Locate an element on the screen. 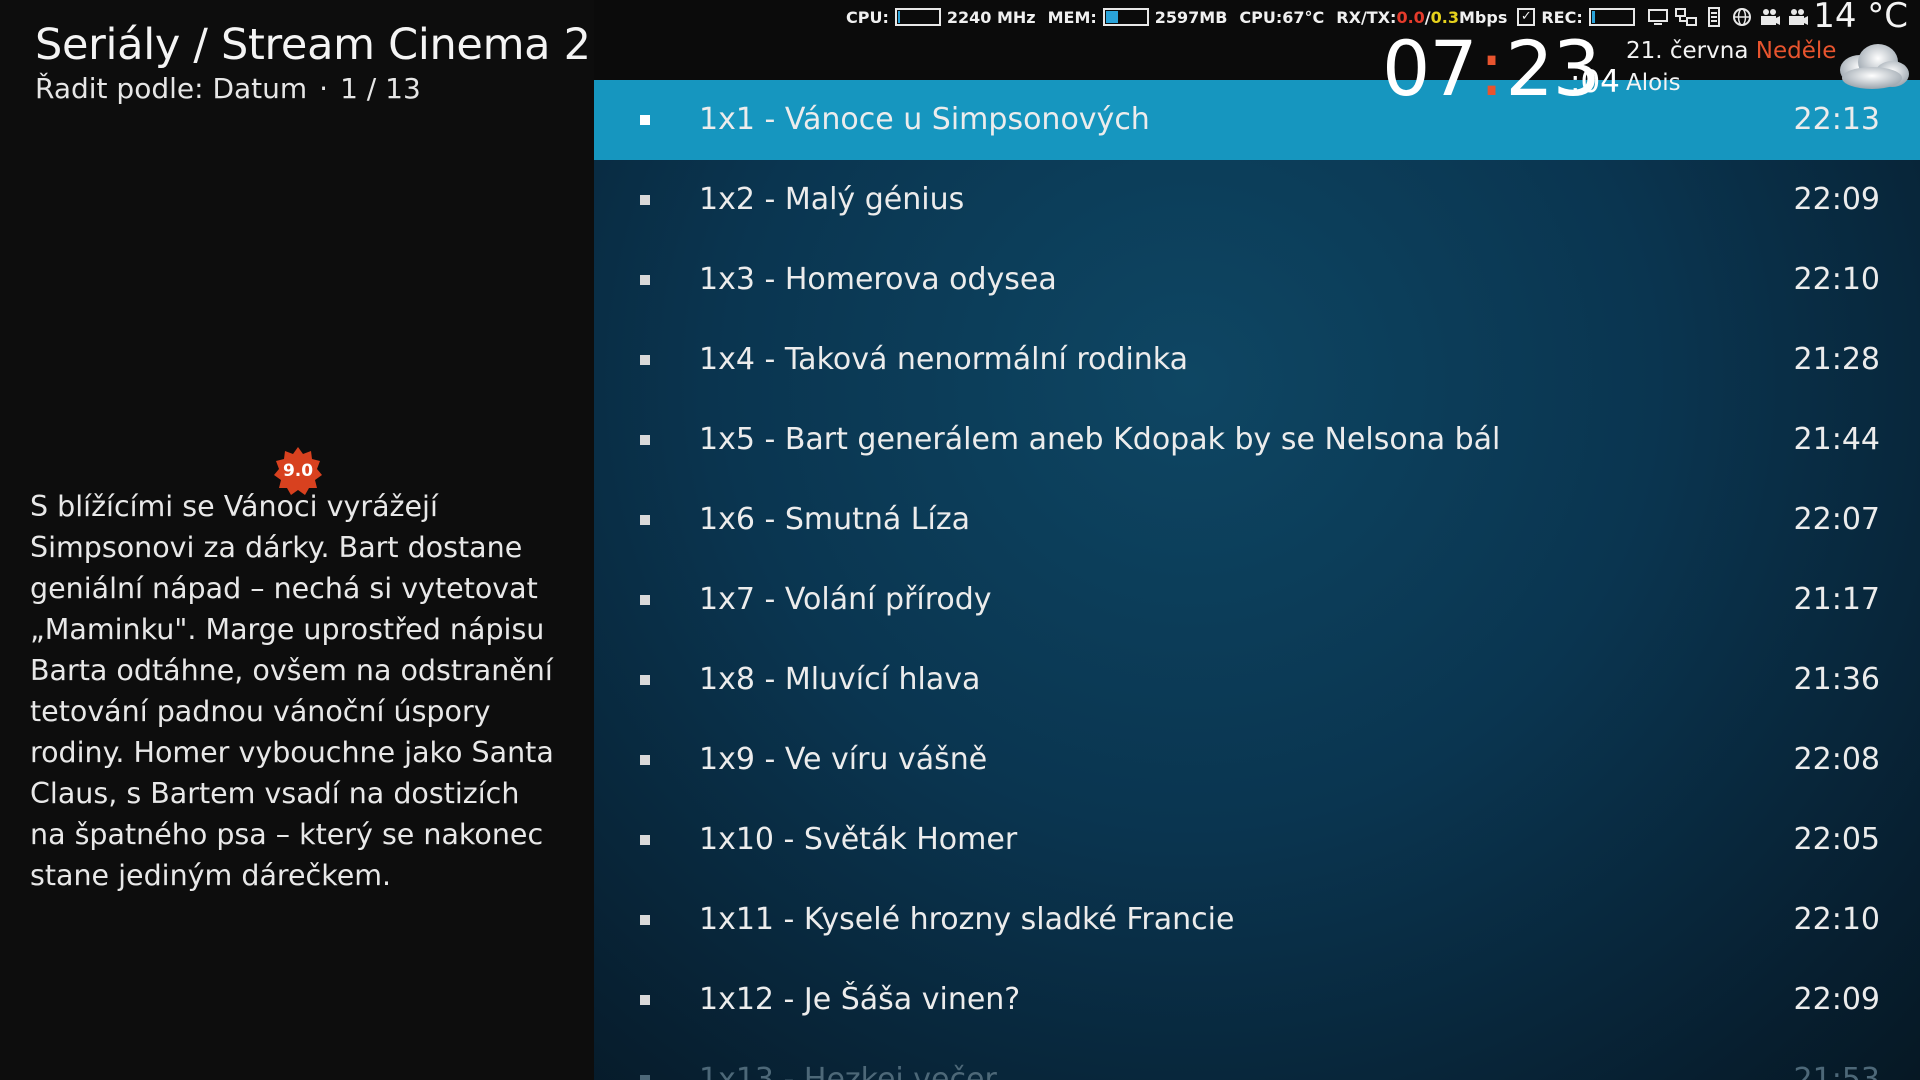 The image size is (1920, 1080). mem-value: 2597MB is located at coordinates (1191, 17).